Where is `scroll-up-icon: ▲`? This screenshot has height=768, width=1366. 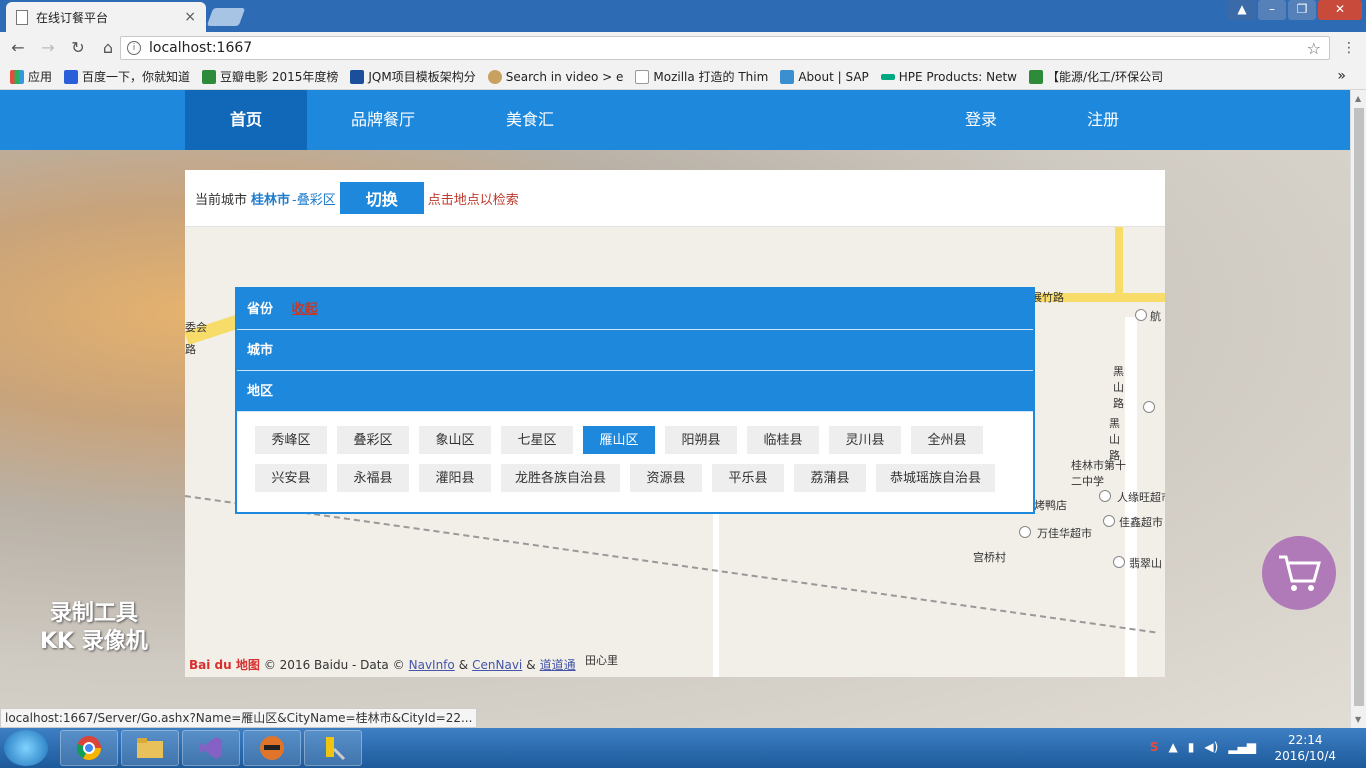 scroll-up-icon: ▲ is located at coordinates (1358, 98).